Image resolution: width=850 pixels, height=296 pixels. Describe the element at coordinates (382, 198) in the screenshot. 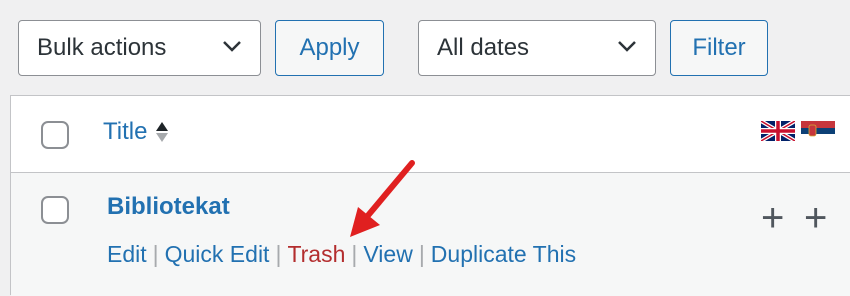

I see `annotation-arrow-icon` at that location.